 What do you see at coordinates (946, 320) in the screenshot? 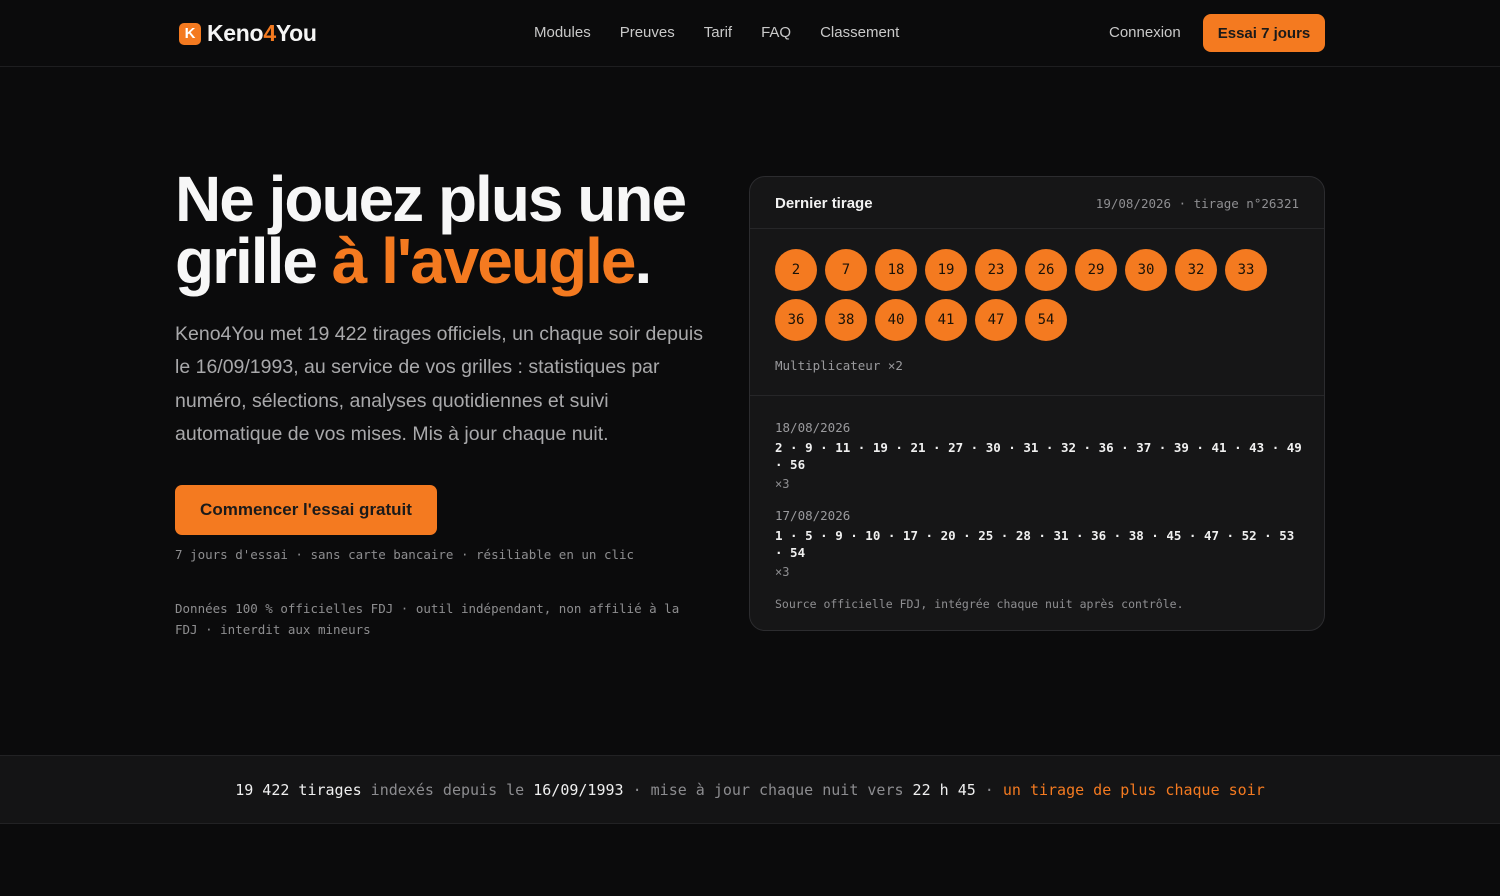
I see `ball: 41` at bounding box center [946, 320].